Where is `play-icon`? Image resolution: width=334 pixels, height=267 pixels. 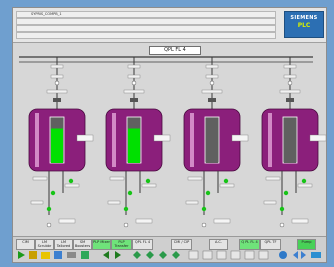 play-icon is located at coordinates (21, 255).